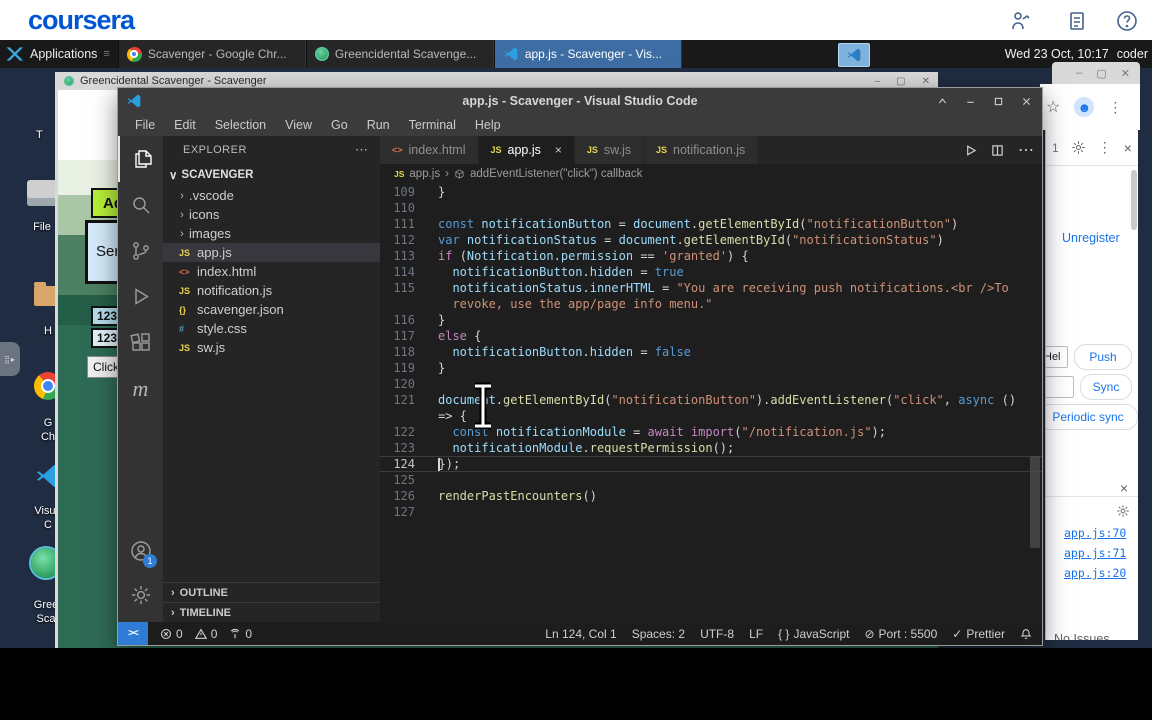  What do you see at coordinates (298, 125) in the screenshot?
I see `menu-view: View` at bounding box center [298, 125].